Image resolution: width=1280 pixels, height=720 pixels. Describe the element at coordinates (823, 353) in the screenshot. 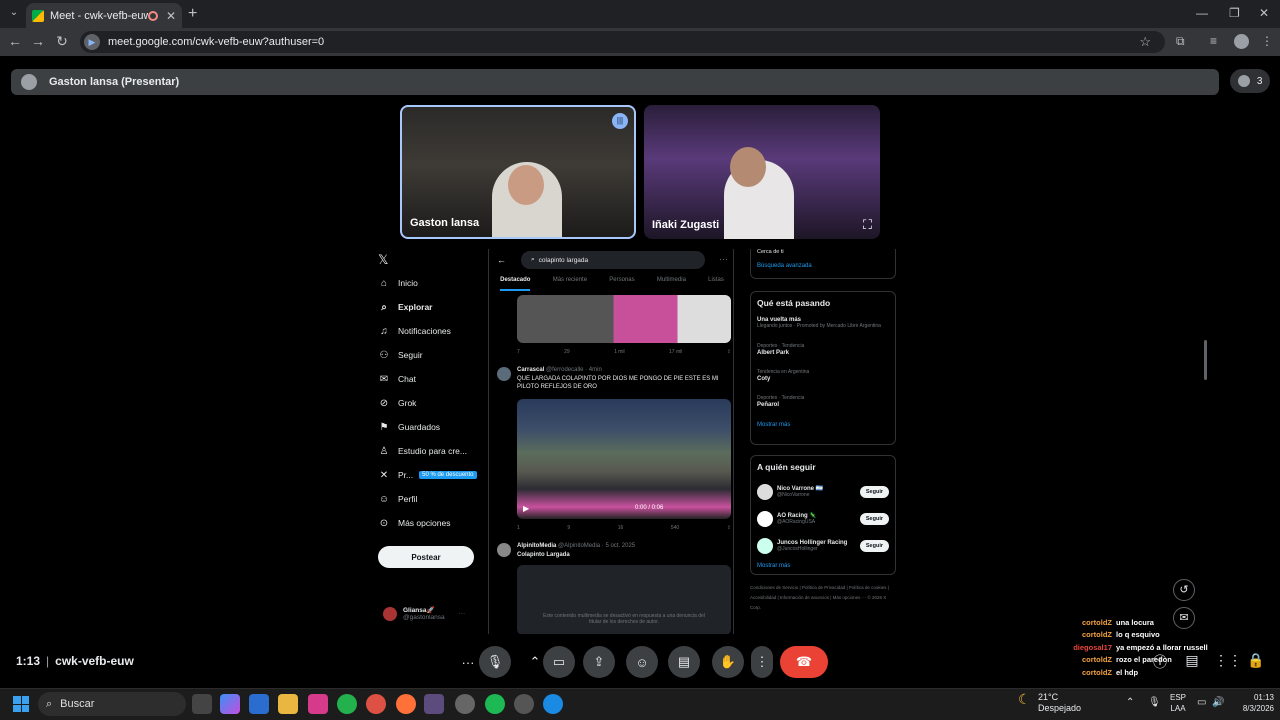

I see `trend-item: Deportes · Tendencia Albert Park` at that location.